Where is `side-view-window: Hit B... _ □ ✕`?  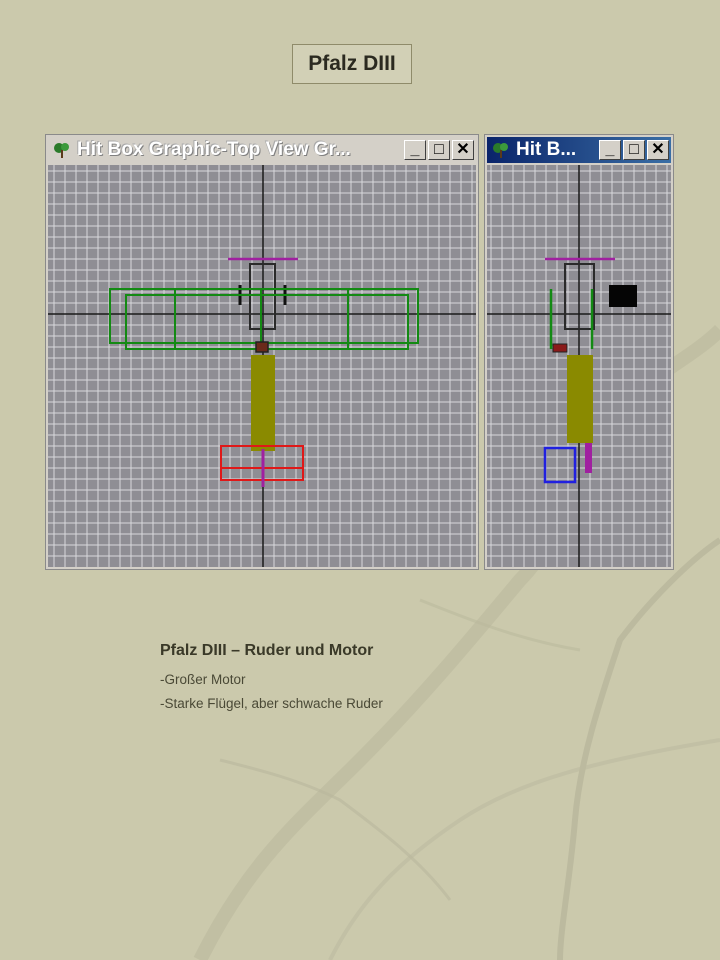 side-view-window: Hit B... _ □ ✕ is located at coordinates (579, 352).